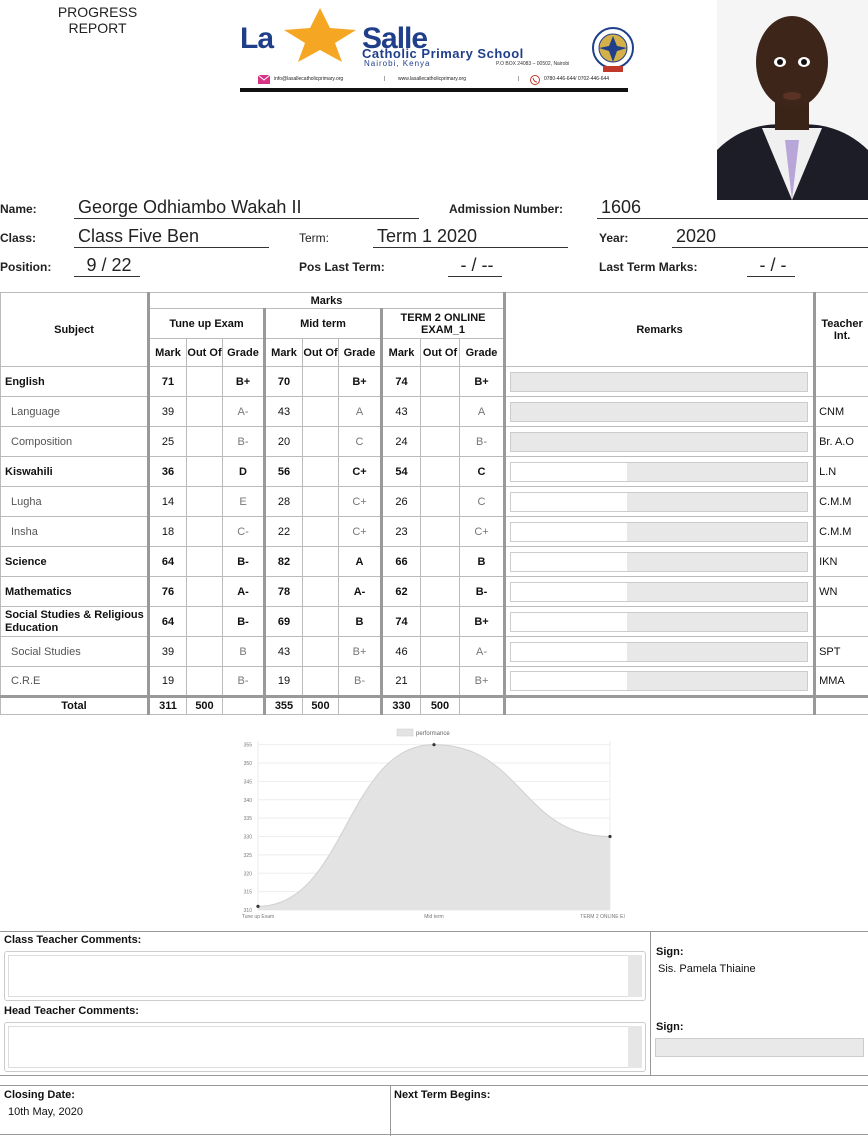  What do you see at coordinates (840, 501) in the screenshot?
I see `teacher-initials: C.M.M` at bounding box center [840, 501].